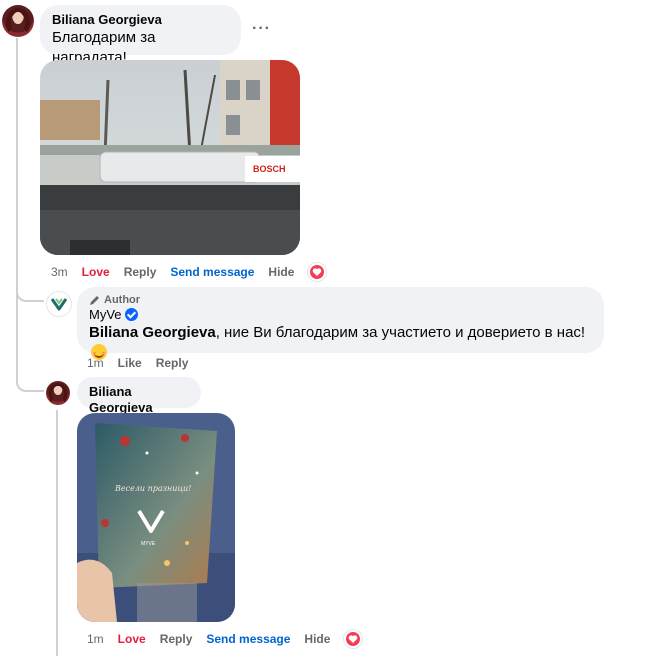  What do you see at coordinates (59, 304) in the screenshot?
I see `myve-logo-avatar` at bounding box center [59, 304].